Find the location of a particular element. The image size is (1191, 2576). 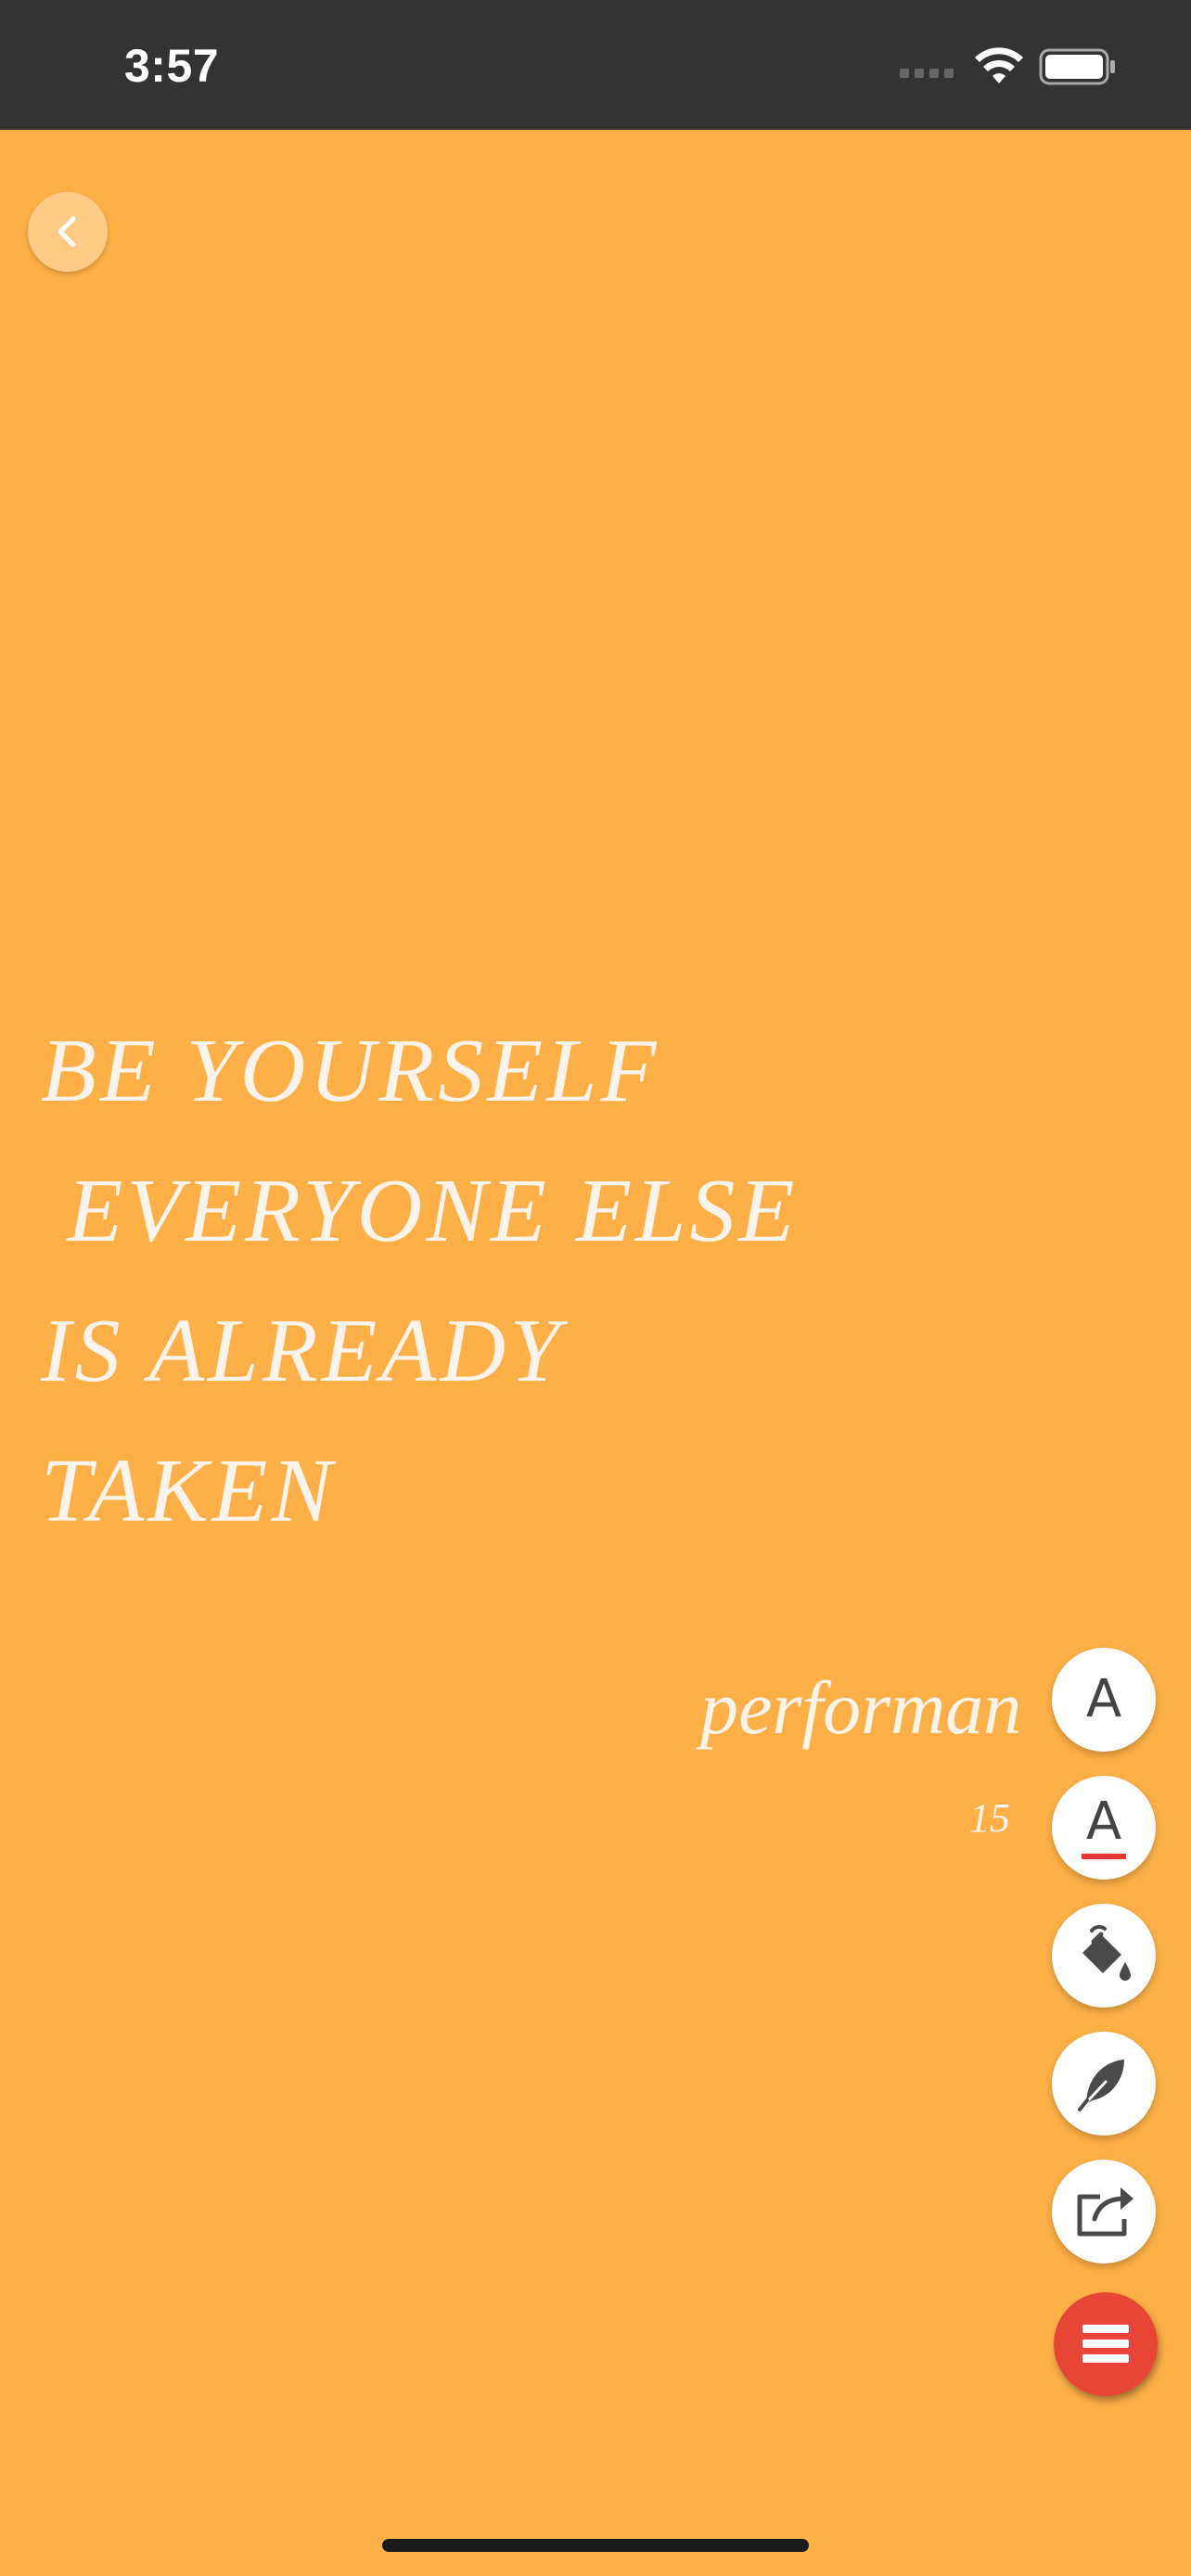

signature-button is located at coordinates (1104, 2084).